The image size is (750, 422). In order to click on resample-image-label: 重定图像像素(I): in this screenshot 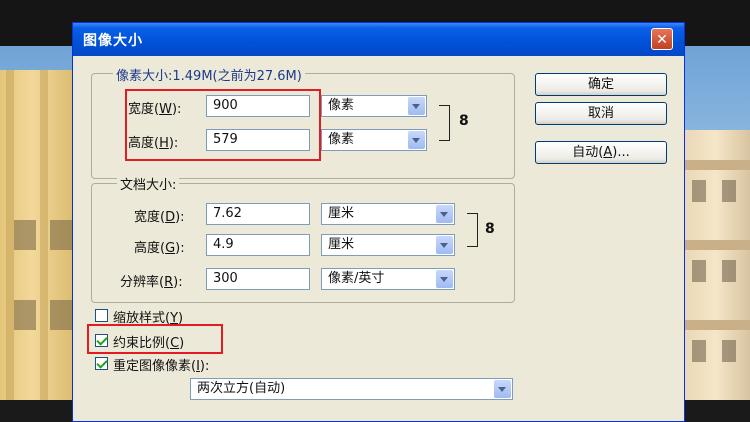, I will do `click(161, 366)`.